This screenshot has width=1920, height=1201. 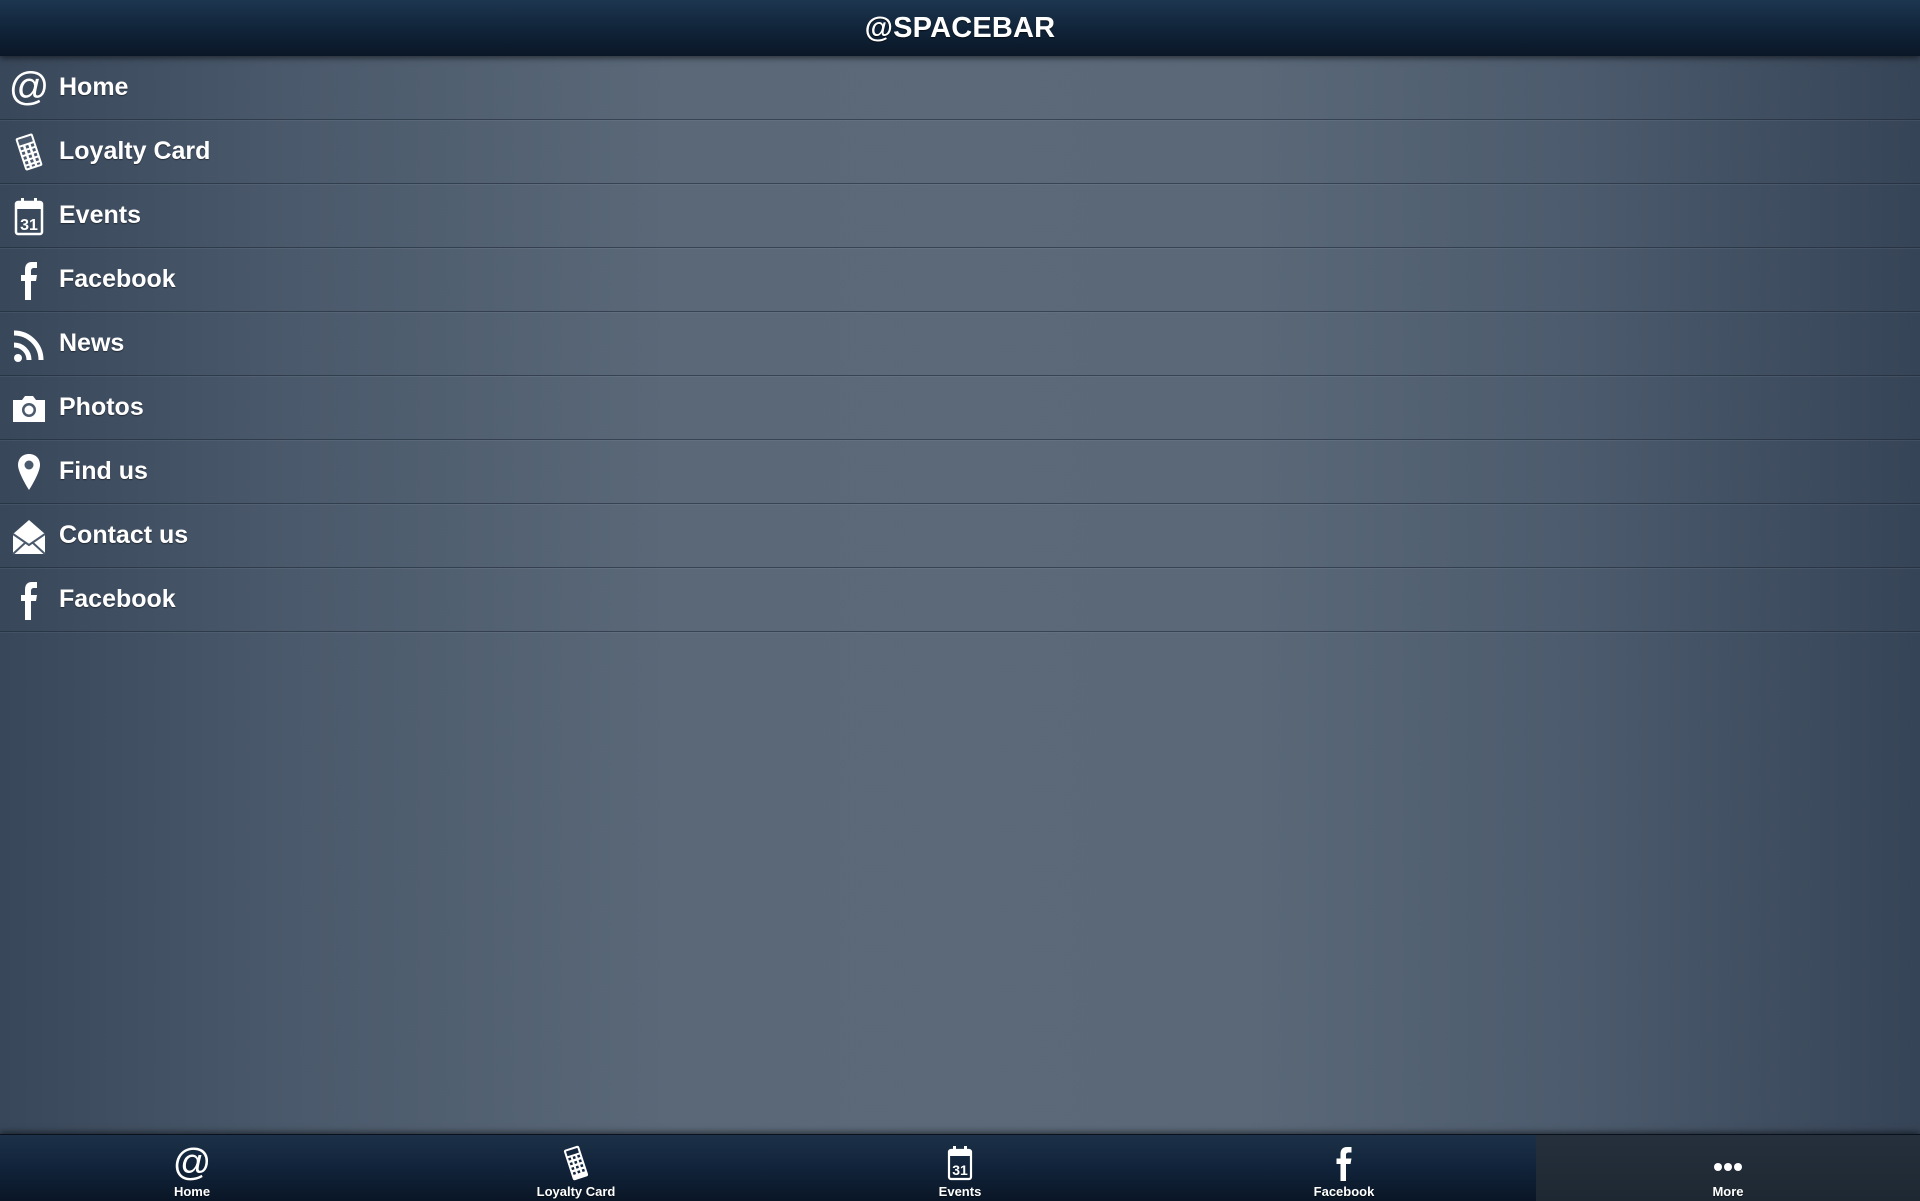 What do you see at coordinates (100, 215) in the screenshot?
I see `menu-item-label: Events` at bounding box center [100, 215].